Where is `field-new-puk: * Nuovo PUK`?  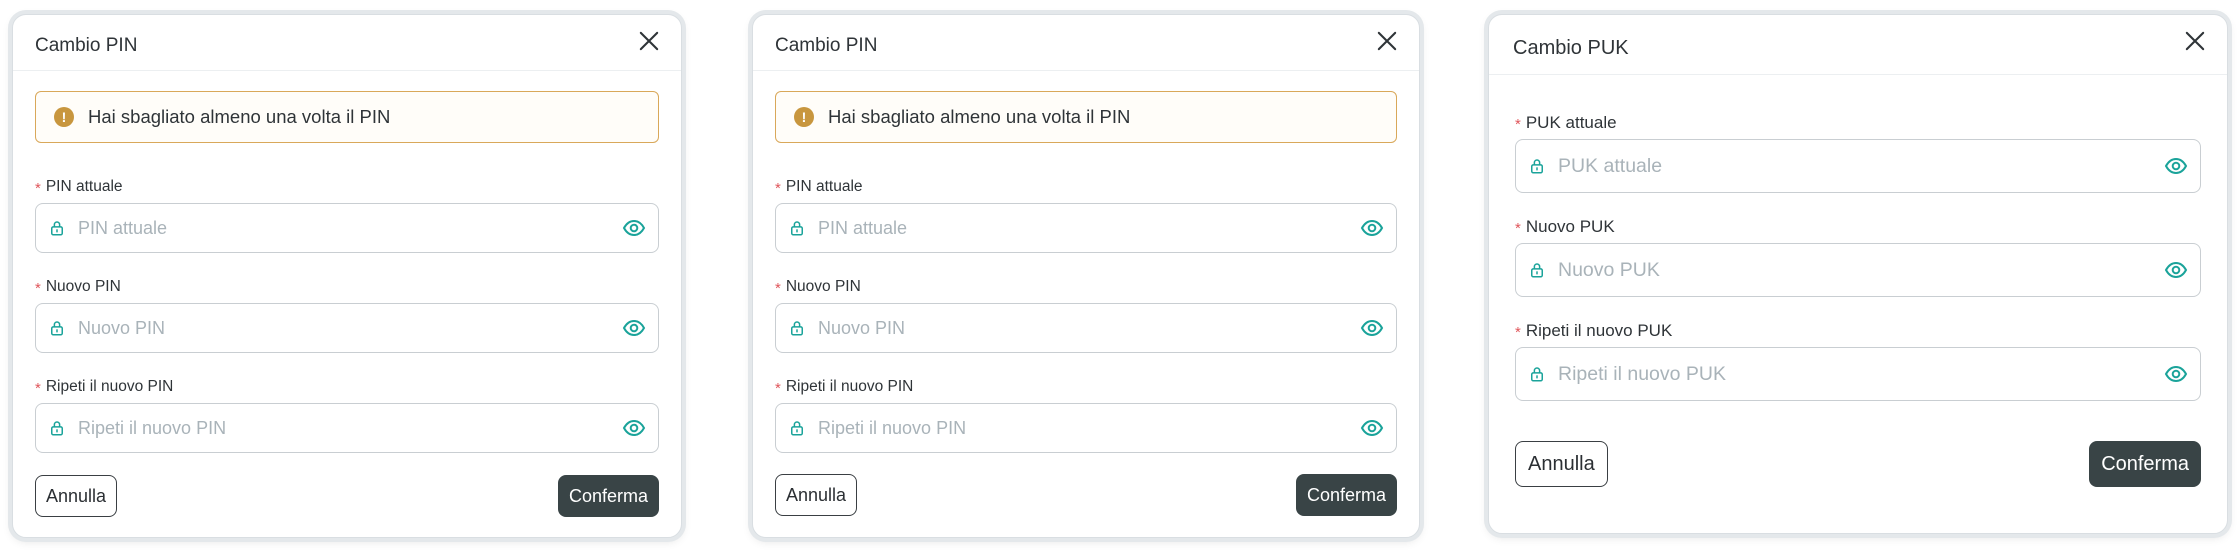 field-new-puk: * Nuovo PUK is located at coordinates (1858, 257).